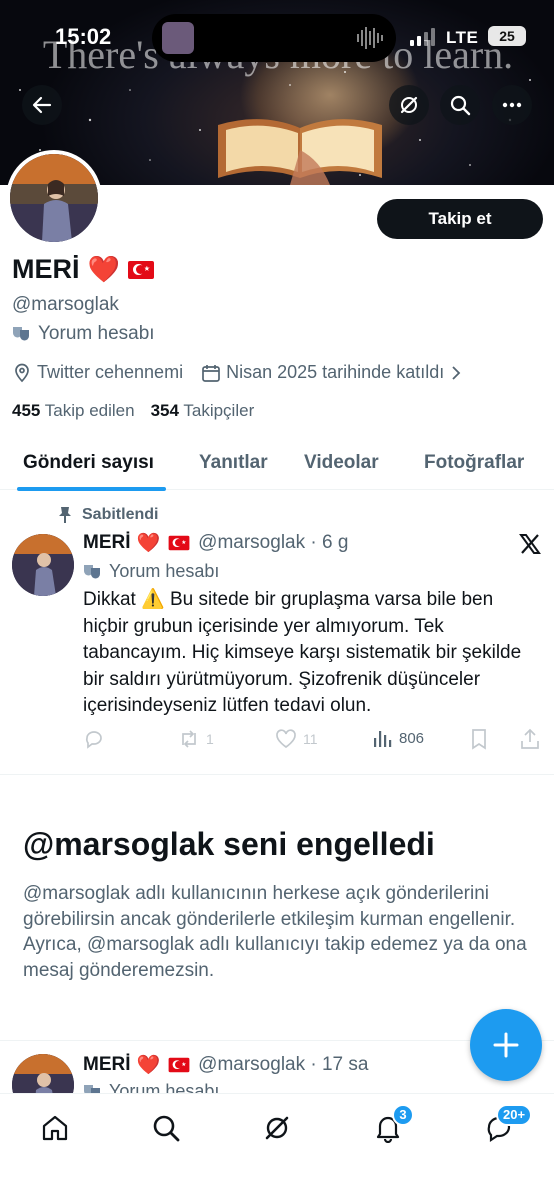 This screenshot has width=554, height=1200. Describe the element at coordinates (88, 463) in the screenshot. I see `tab-posts: Gönderi sayısı` at that location.